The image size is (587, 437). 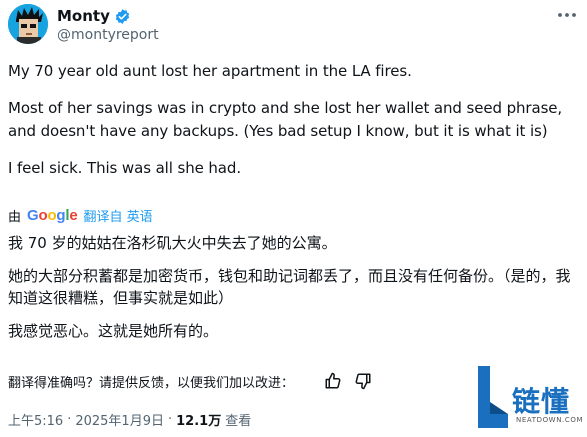 I want to click on translation-feedback: 翻译得准确吗？请提供反馈，以便我们加以改进：, so click(x=151, y=381).